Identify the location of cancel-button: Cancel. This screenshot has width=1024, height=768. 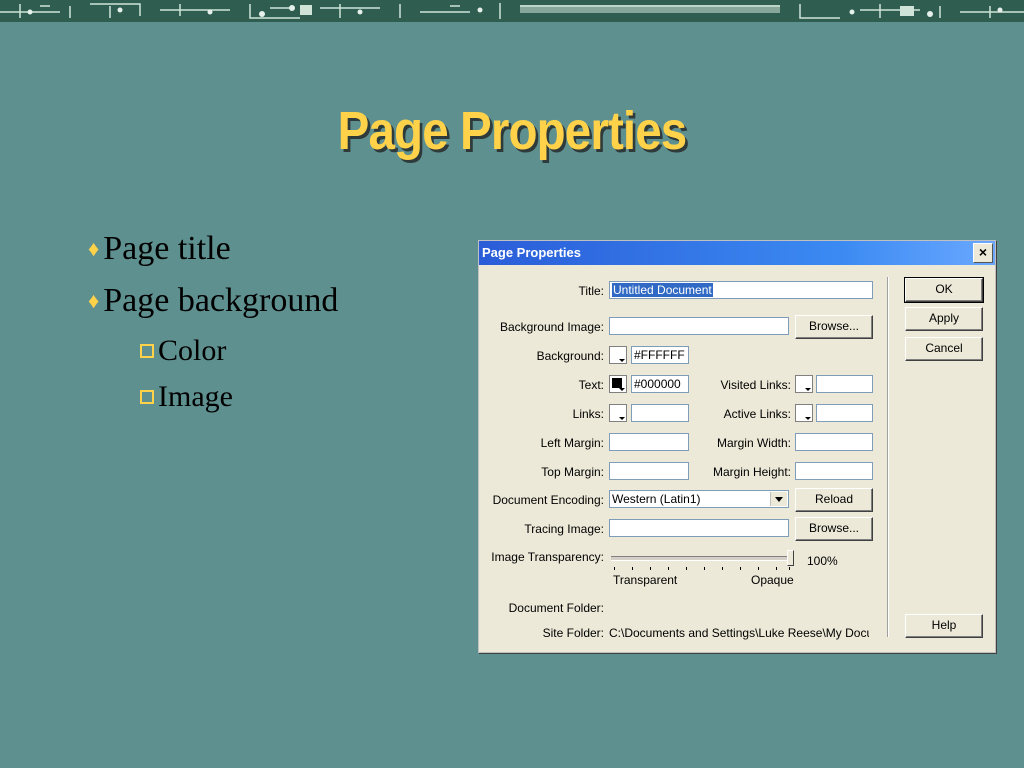
(944, 349).